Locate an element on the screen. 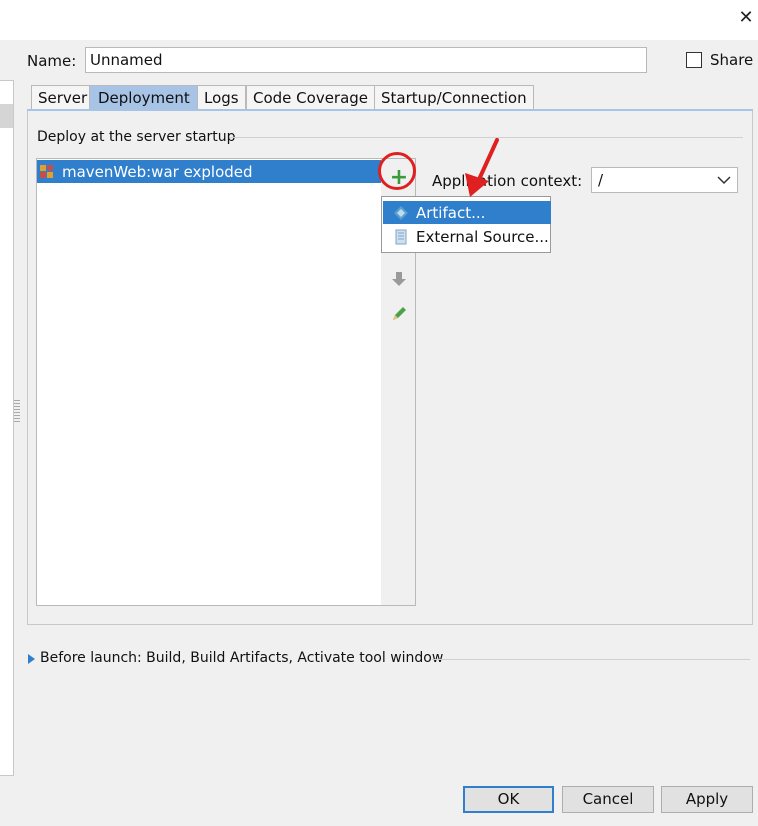 This screenshot has width=758, height=826. tab-deployment: Deployment is located at coordinates (144, 97).